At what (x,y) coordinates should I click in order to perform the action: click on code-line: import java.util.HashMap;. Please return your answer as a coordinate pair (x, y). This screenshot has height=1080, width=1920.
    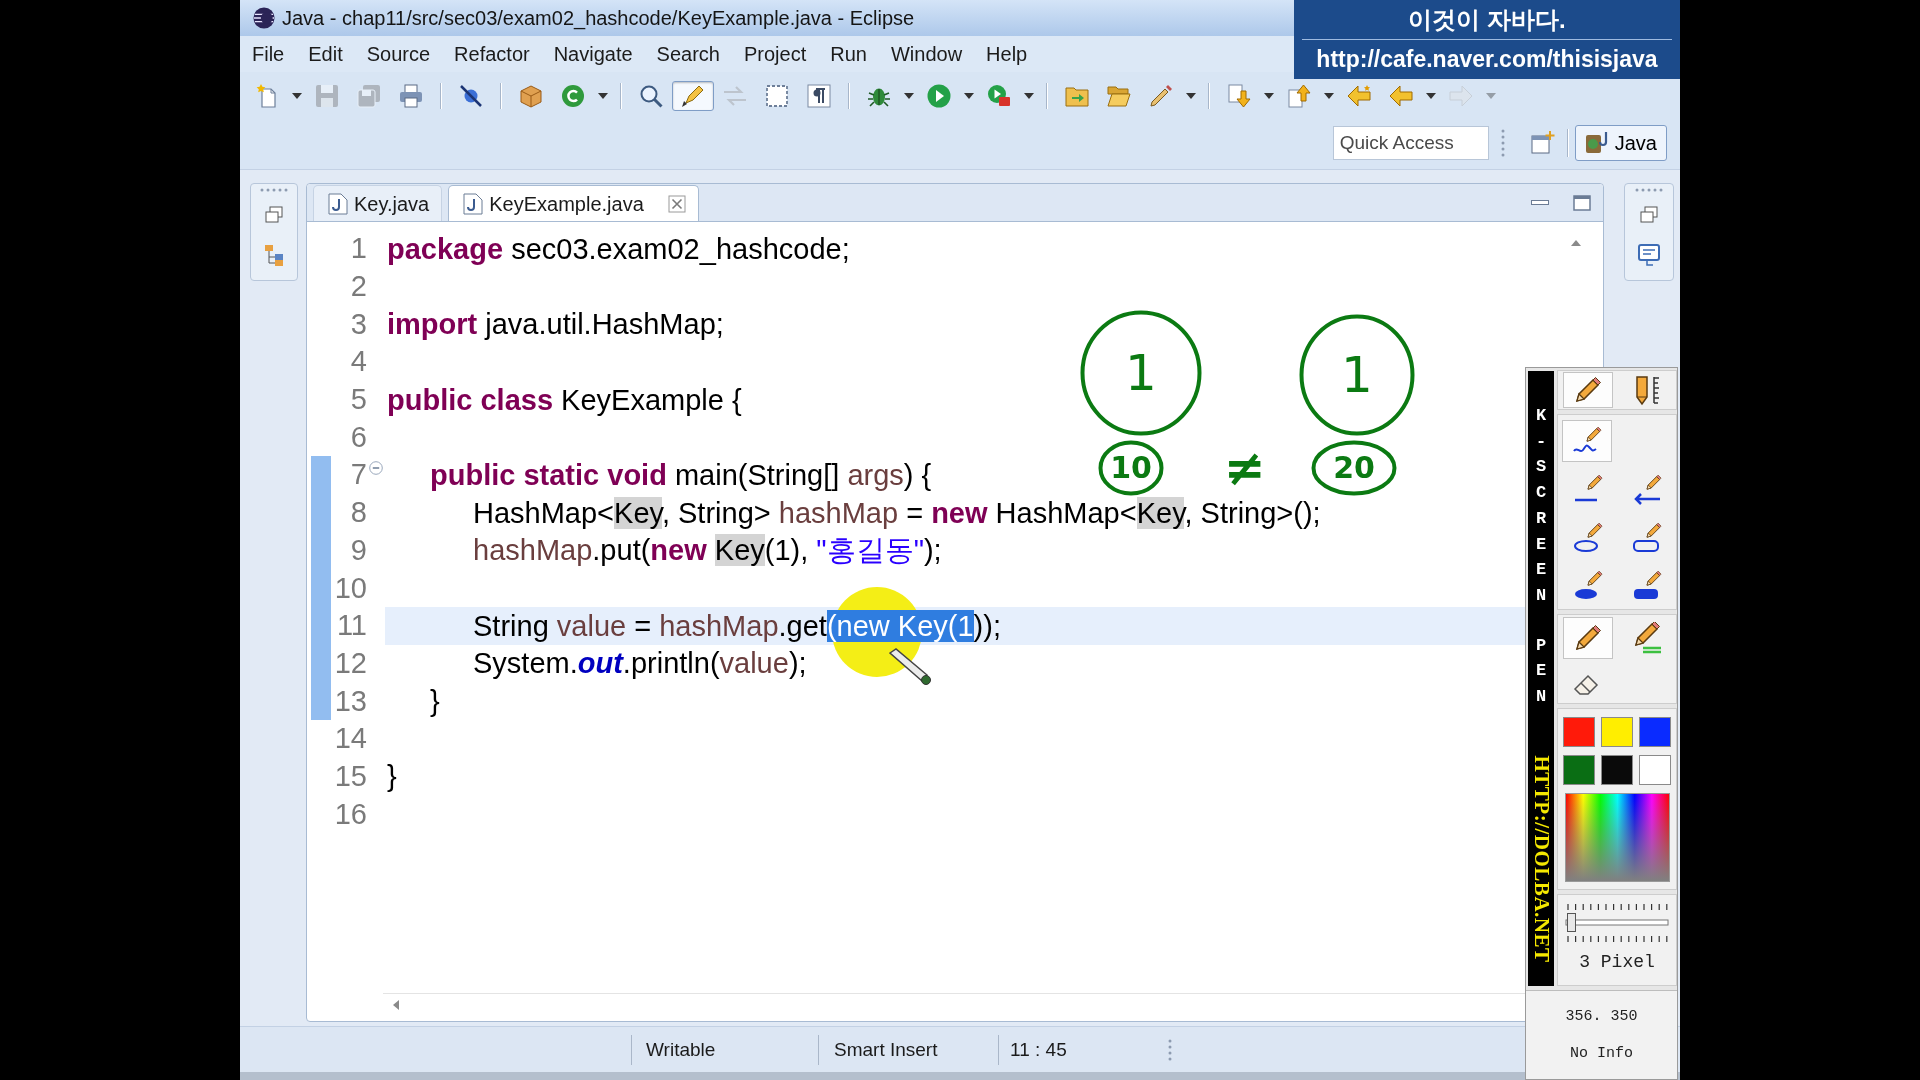
    Looking at the image, I should click on (555, 324).